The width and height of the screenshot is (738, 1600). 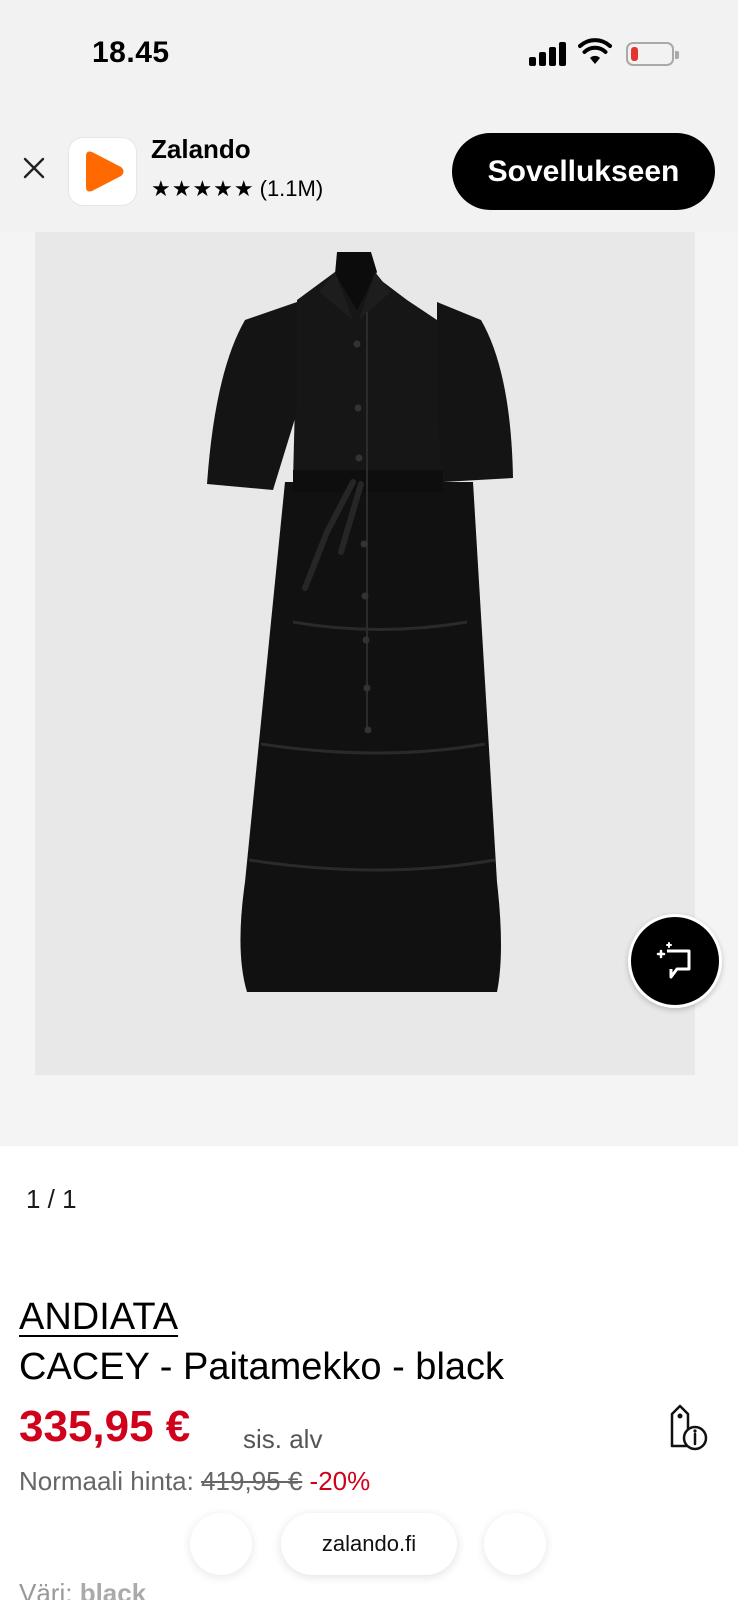 What do you see at coordinates (51, 1199) in the screenshot?
I see `image-pager: 1 / 1` at bounding box center [51, 1199].